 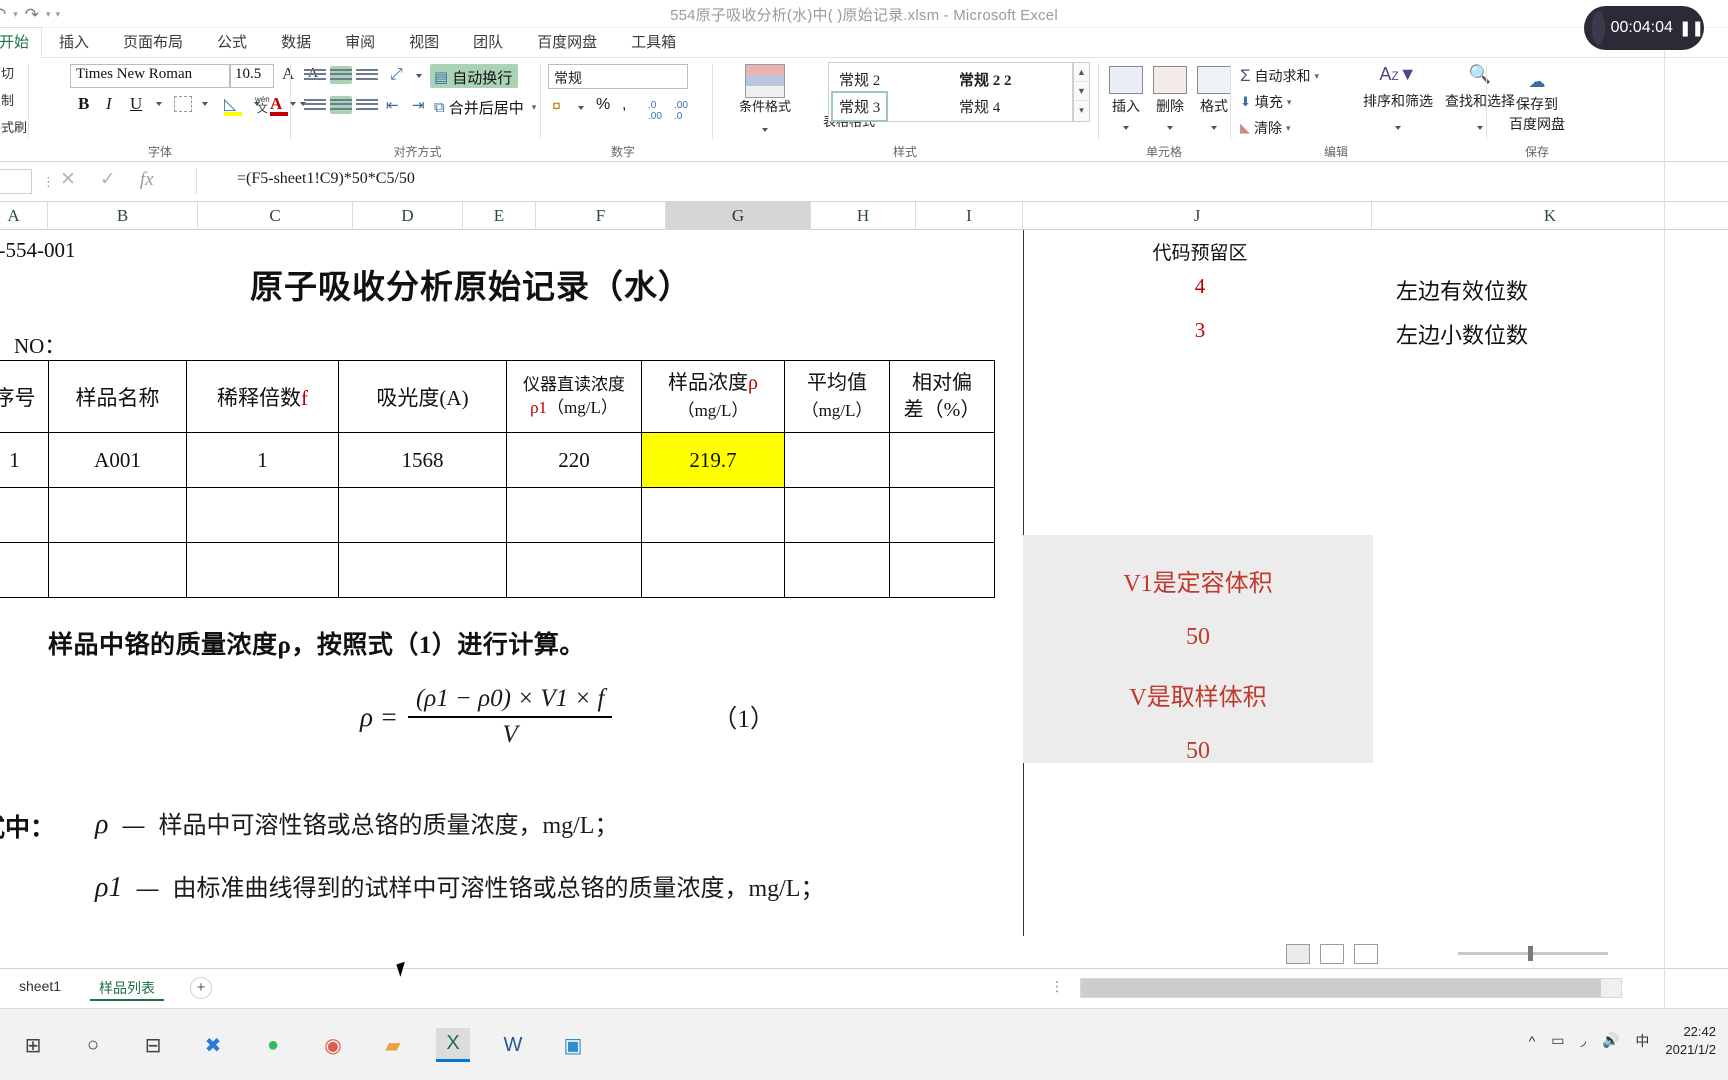 What do you see at coordinates (1214, 128) in the screenshot?
I see `format-dropdown-icon` at bounding box center [1214, 128].